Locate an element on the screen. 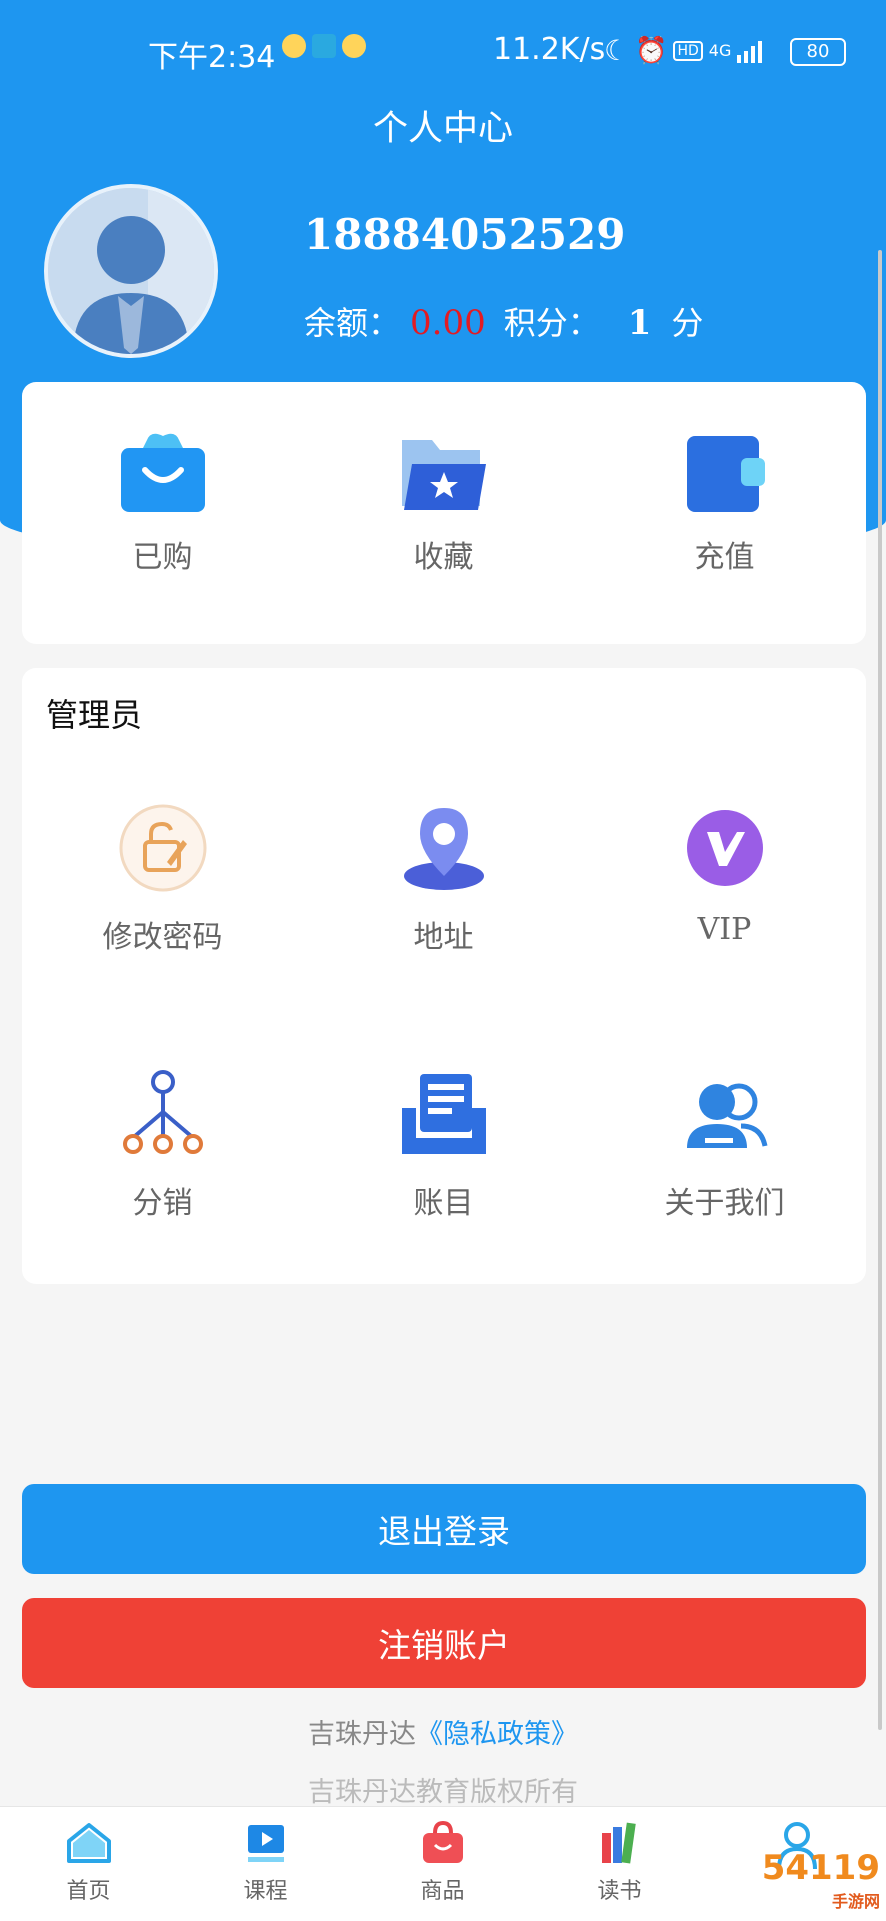 This screenshot has height=1921, width=886. battery-icon: 80 is located at coordinates (818, 52).